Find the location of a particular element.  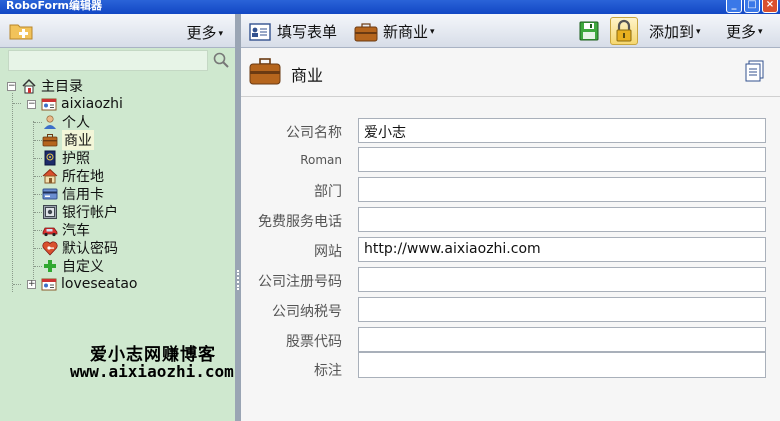

stock-symbol-field is located at coordinates (562, 339).